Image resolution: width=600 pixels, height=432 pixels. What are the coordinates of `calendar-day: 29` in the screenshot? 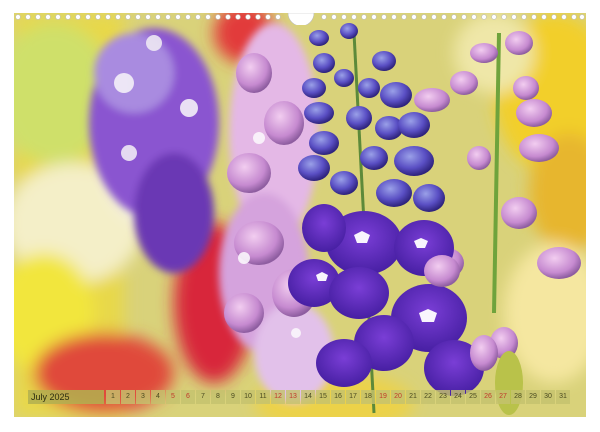 It's located at (533, 397).